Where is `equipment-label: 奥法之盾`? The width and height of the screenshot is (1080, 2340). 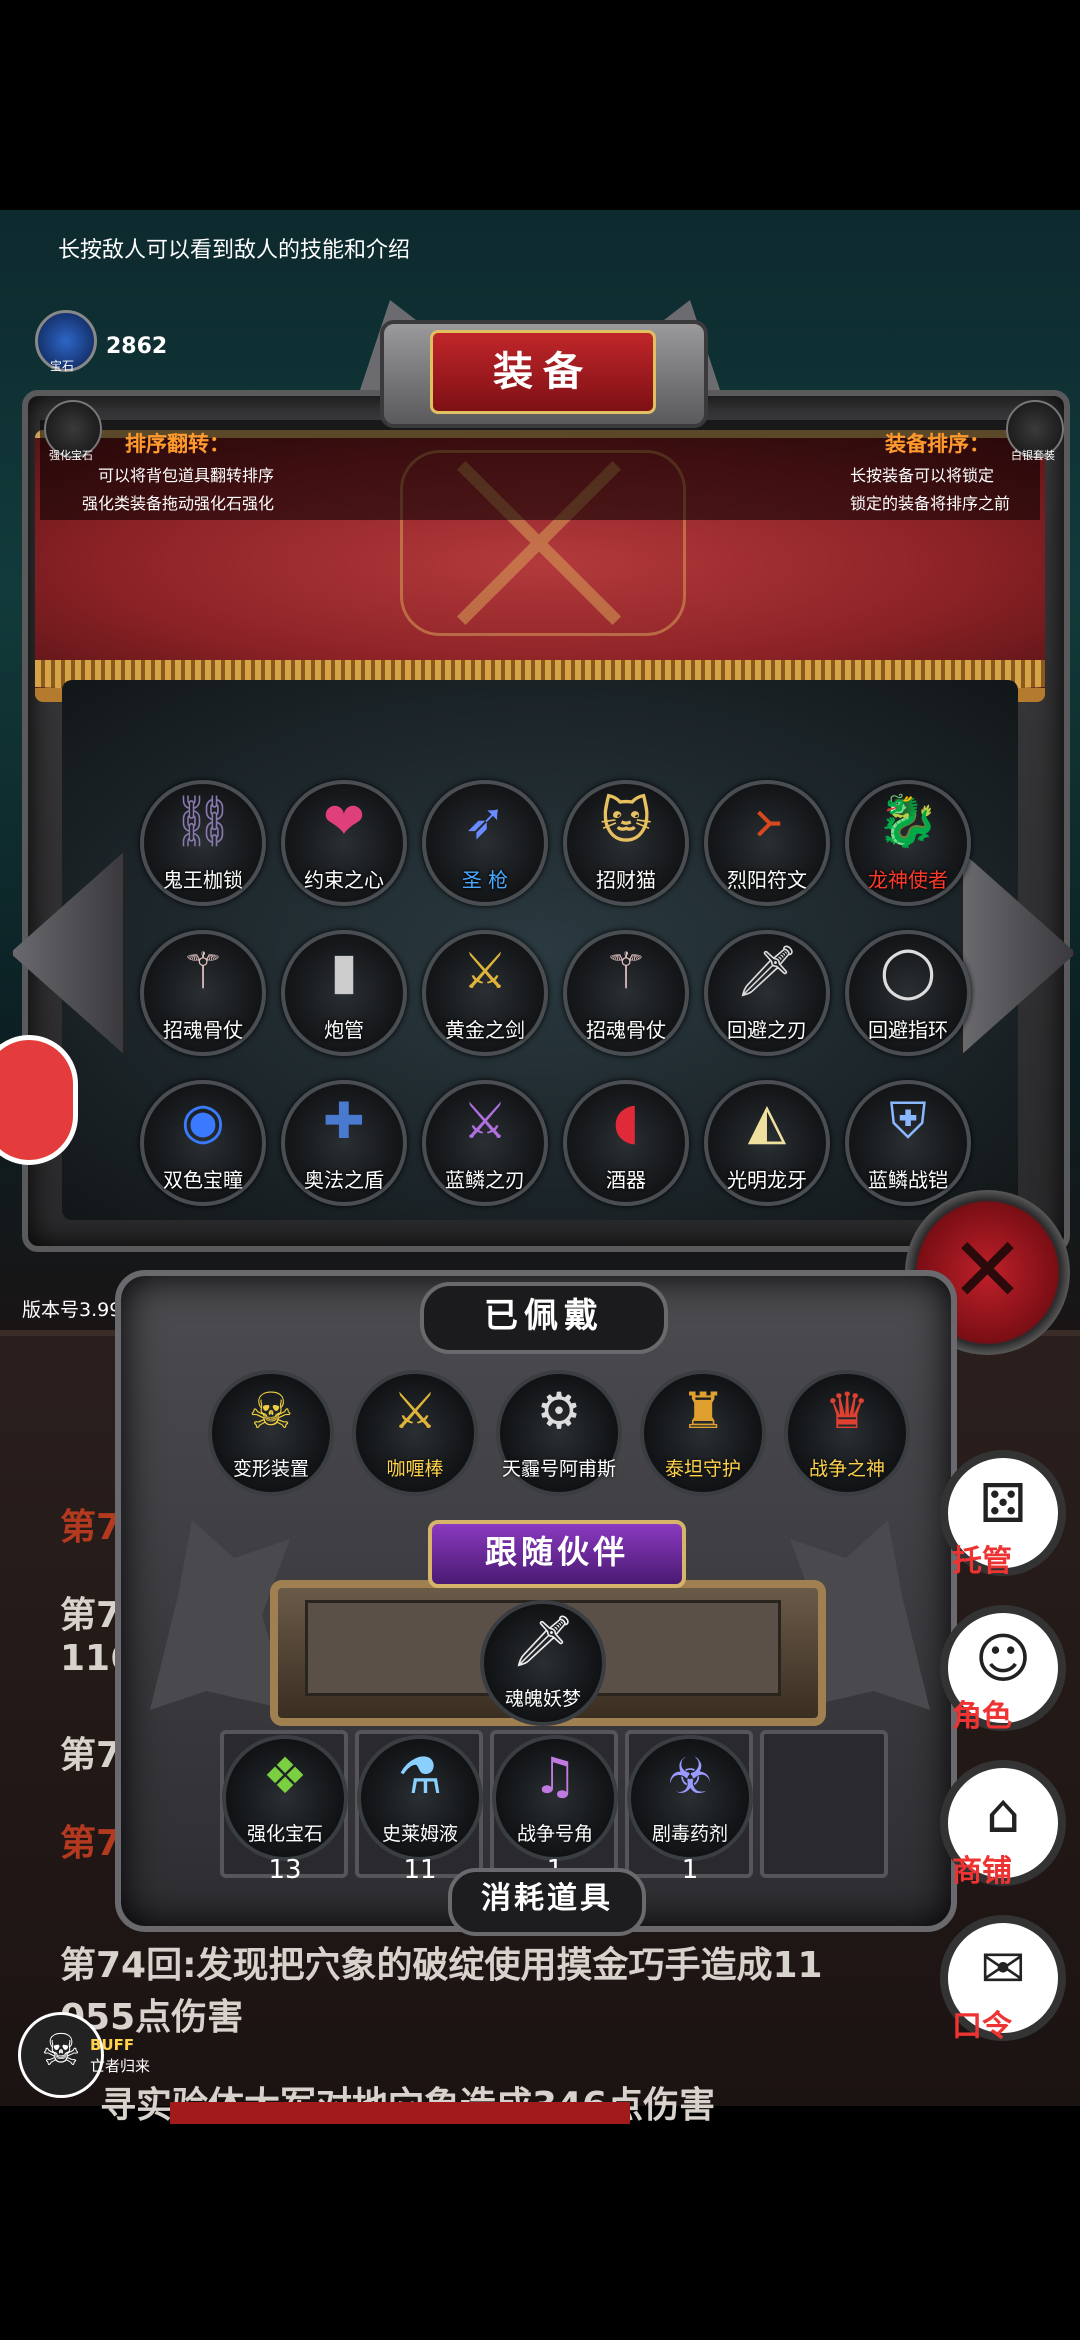 equipment-label: 奥法之盾 is located at coordinates (344, 1180).